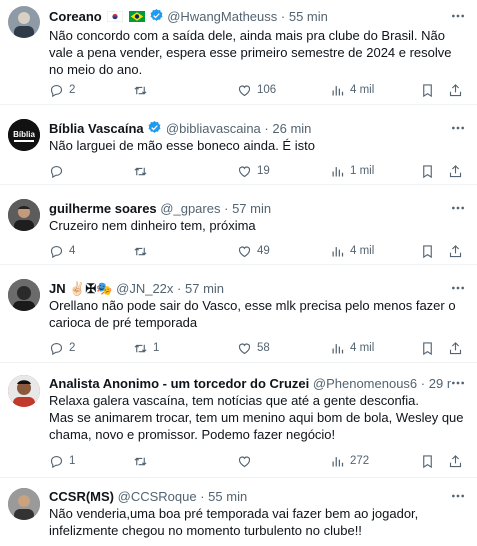 Image resolution: width=477 pixels, height=546 pixels. Describe the element at coordinates (256, 90) in the screenshot. I see `like-button: 106` at that location.